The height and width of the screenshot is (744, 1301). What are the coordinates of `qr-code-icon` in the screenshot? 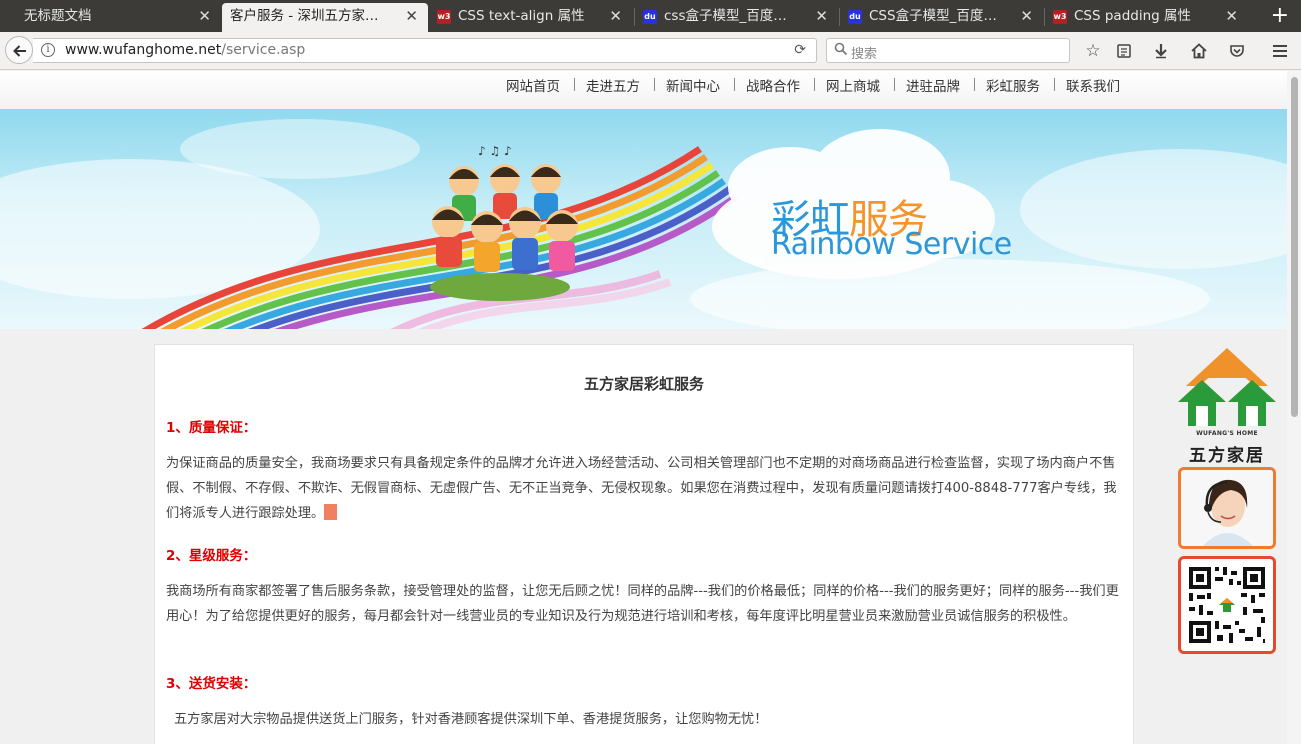 It's located at (1227, 605).